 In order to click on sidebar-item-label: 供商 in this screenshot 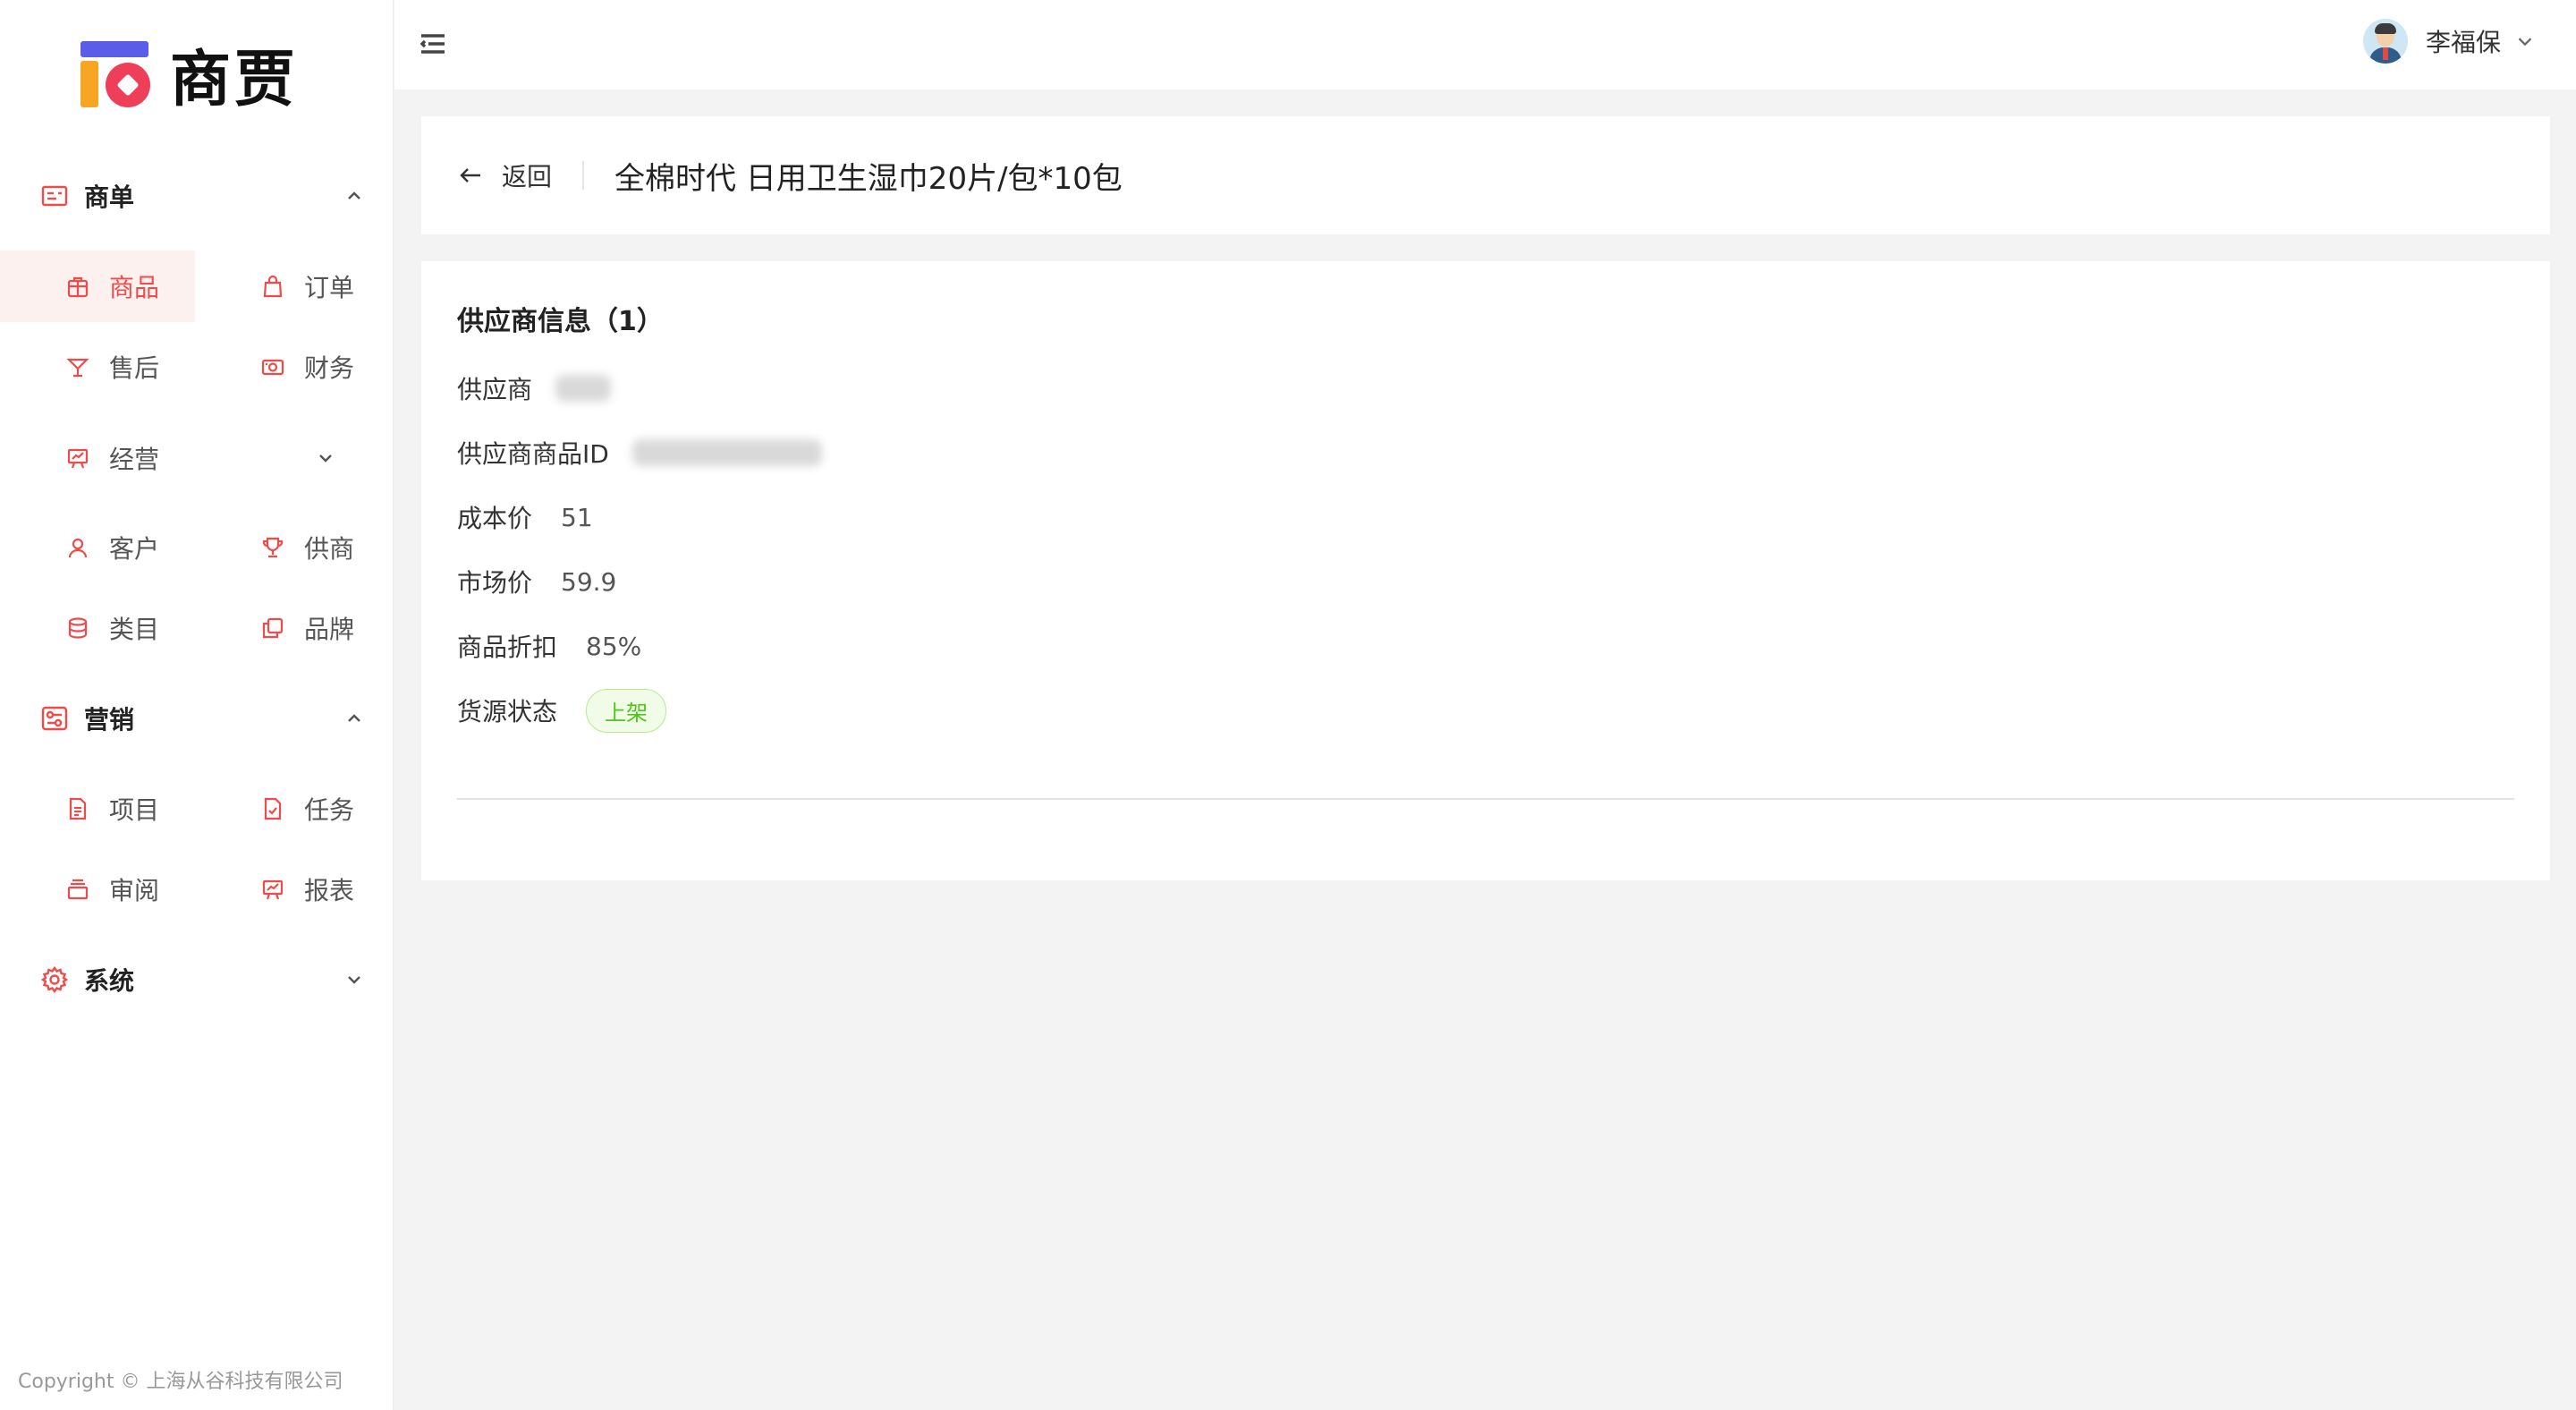, I will do `click(329, 549)`.